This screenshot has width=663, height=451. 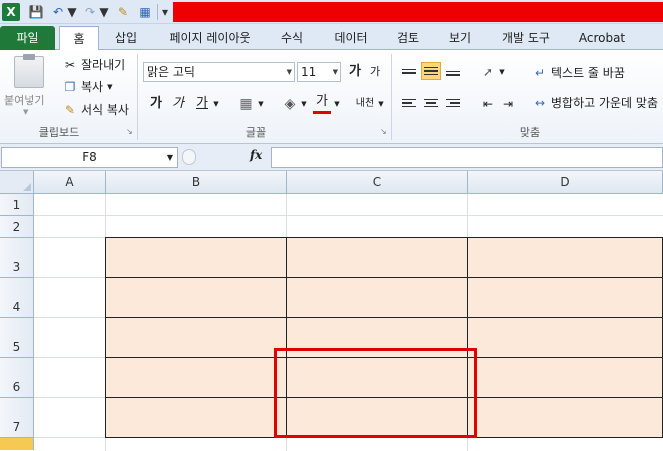 I want to click on format-painter-button: ✎ 서식 복사, so click(x=95, y=109).